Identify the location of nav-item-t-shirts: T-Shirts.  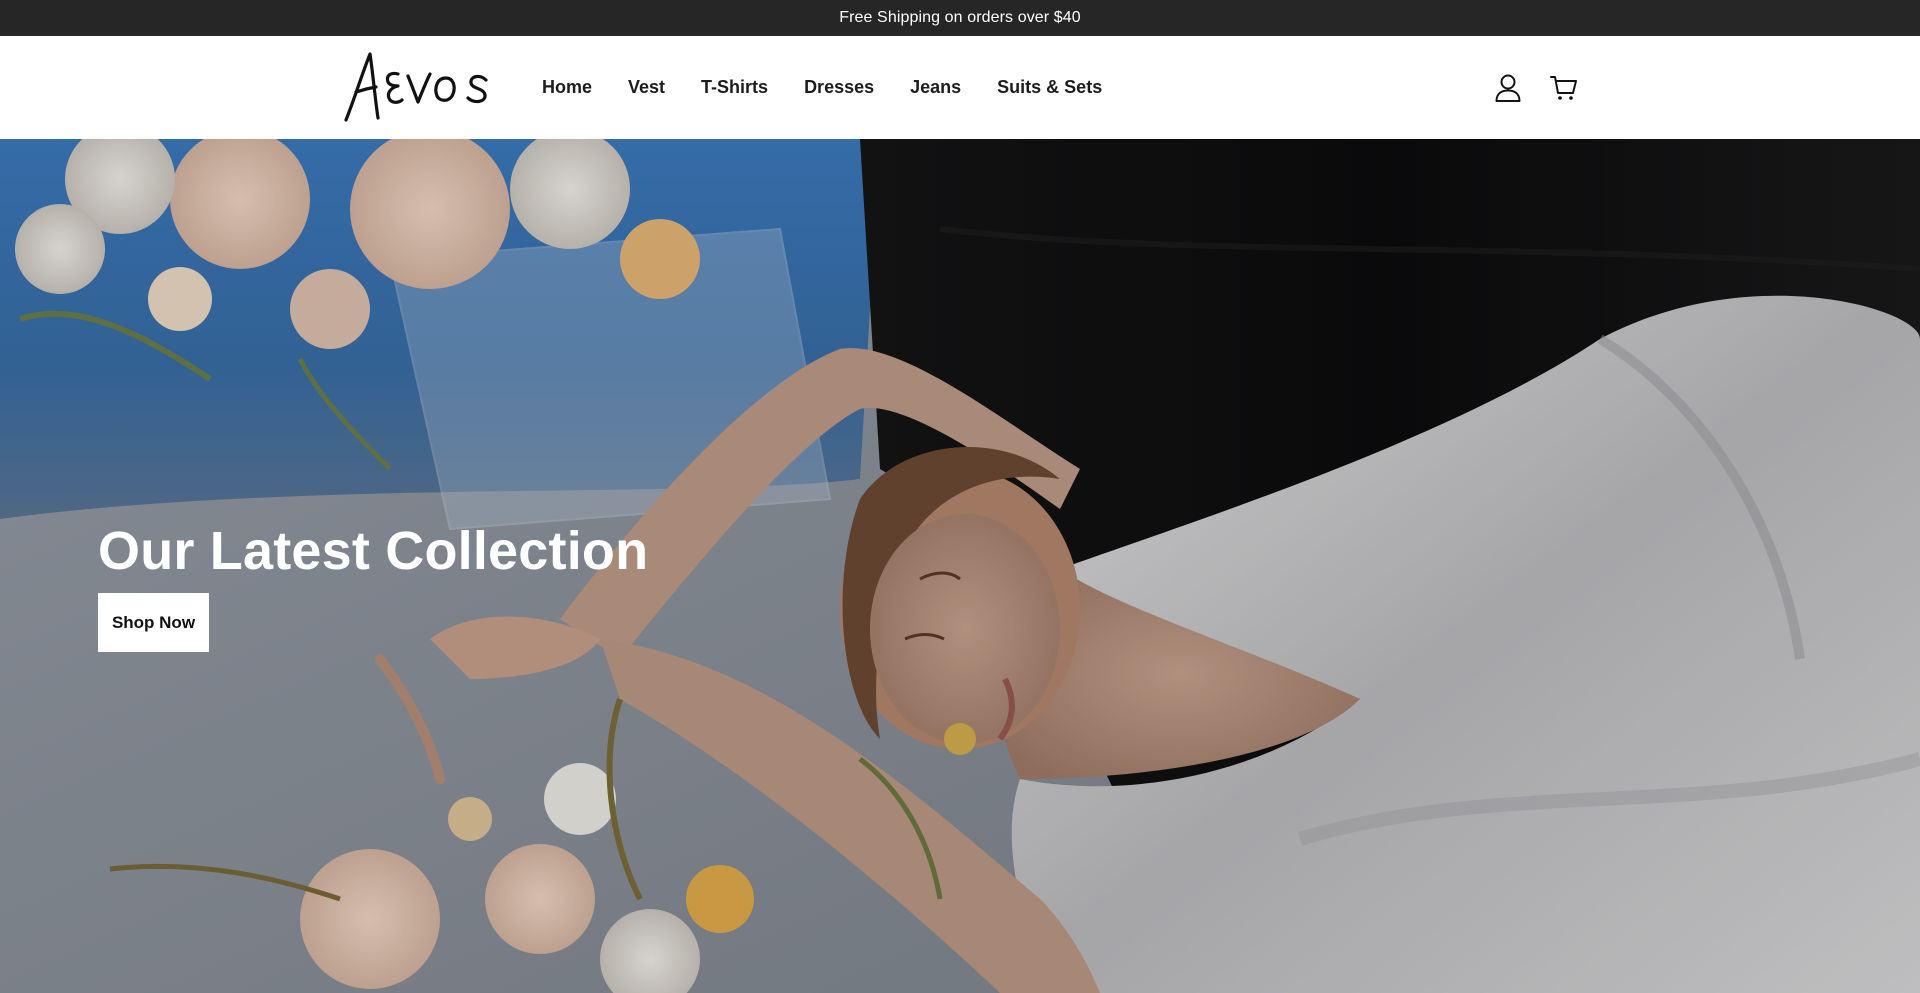
(734, 87).